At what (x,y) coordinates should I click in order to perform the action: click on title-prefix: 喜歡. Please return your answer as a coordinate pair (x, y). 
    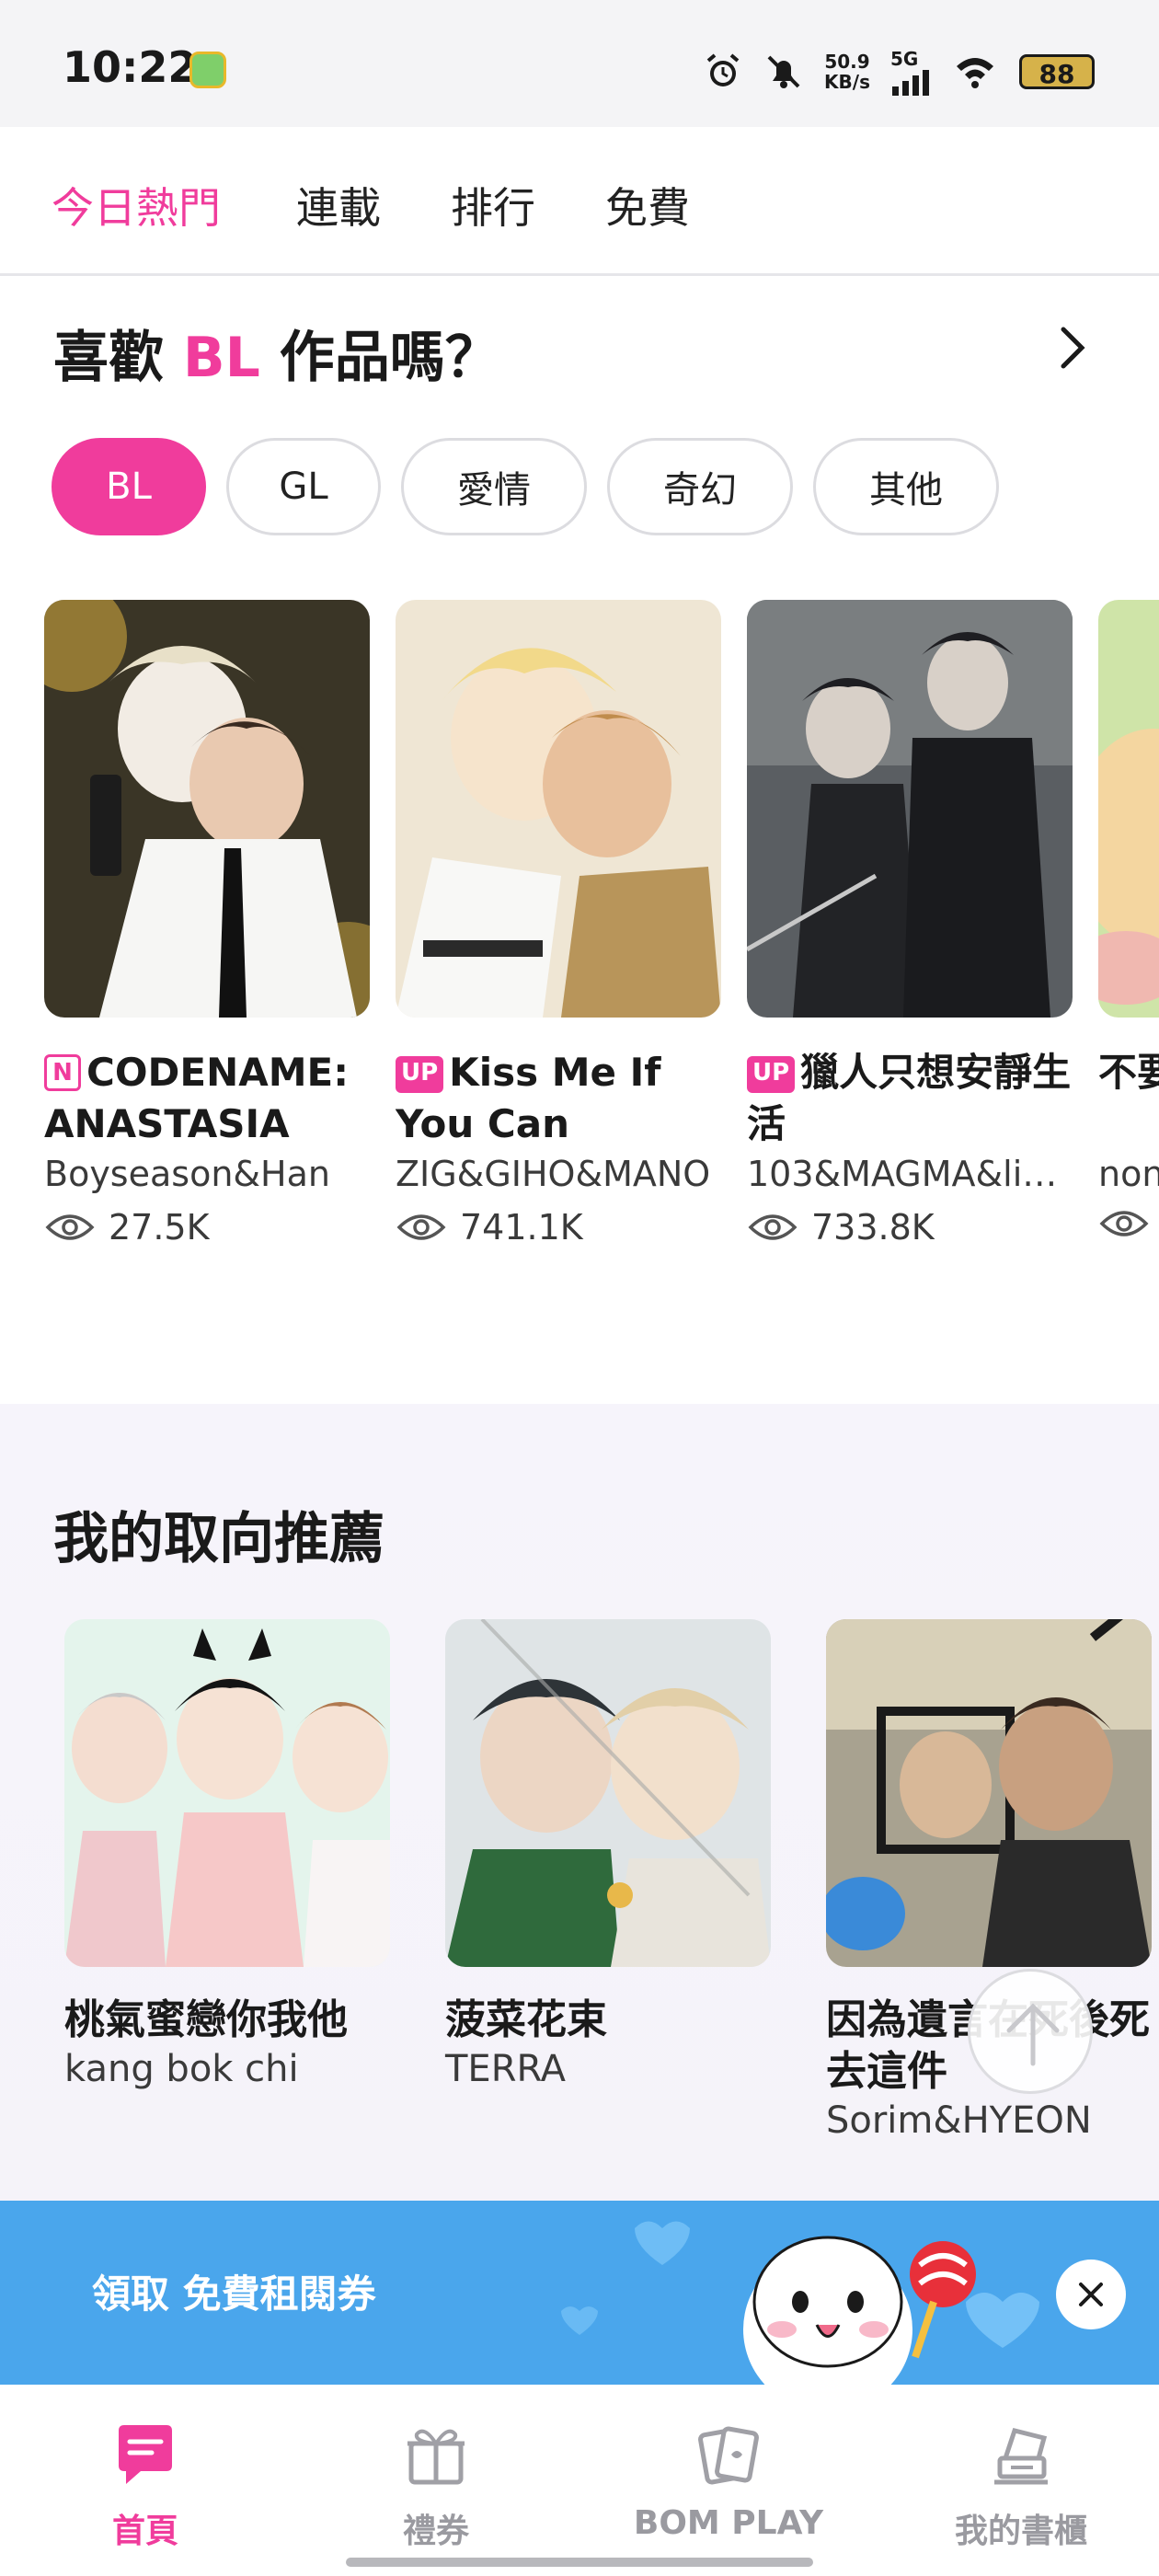
    Looking at the image, I should click on (118, 358).